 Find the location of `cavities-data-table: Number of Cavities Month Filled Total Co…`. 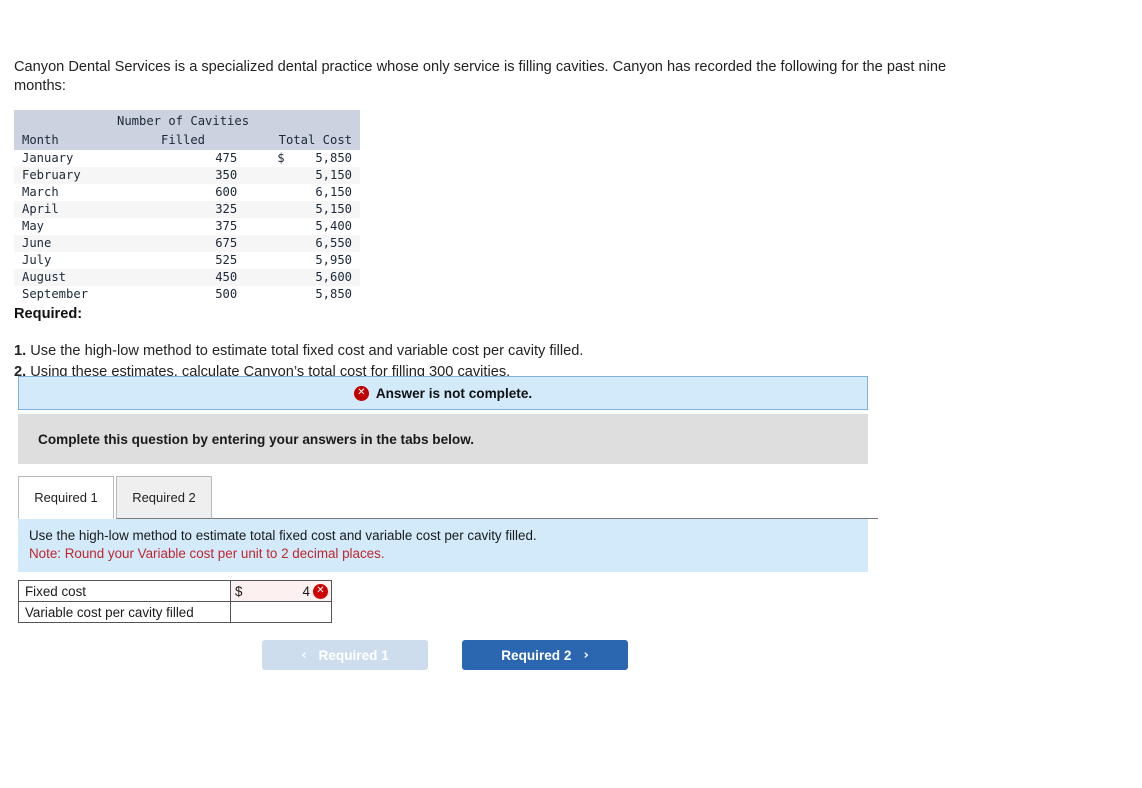

cavities-data-table: Number of Cavities Month Filled Total Co… is located at coordinates (187, 206).